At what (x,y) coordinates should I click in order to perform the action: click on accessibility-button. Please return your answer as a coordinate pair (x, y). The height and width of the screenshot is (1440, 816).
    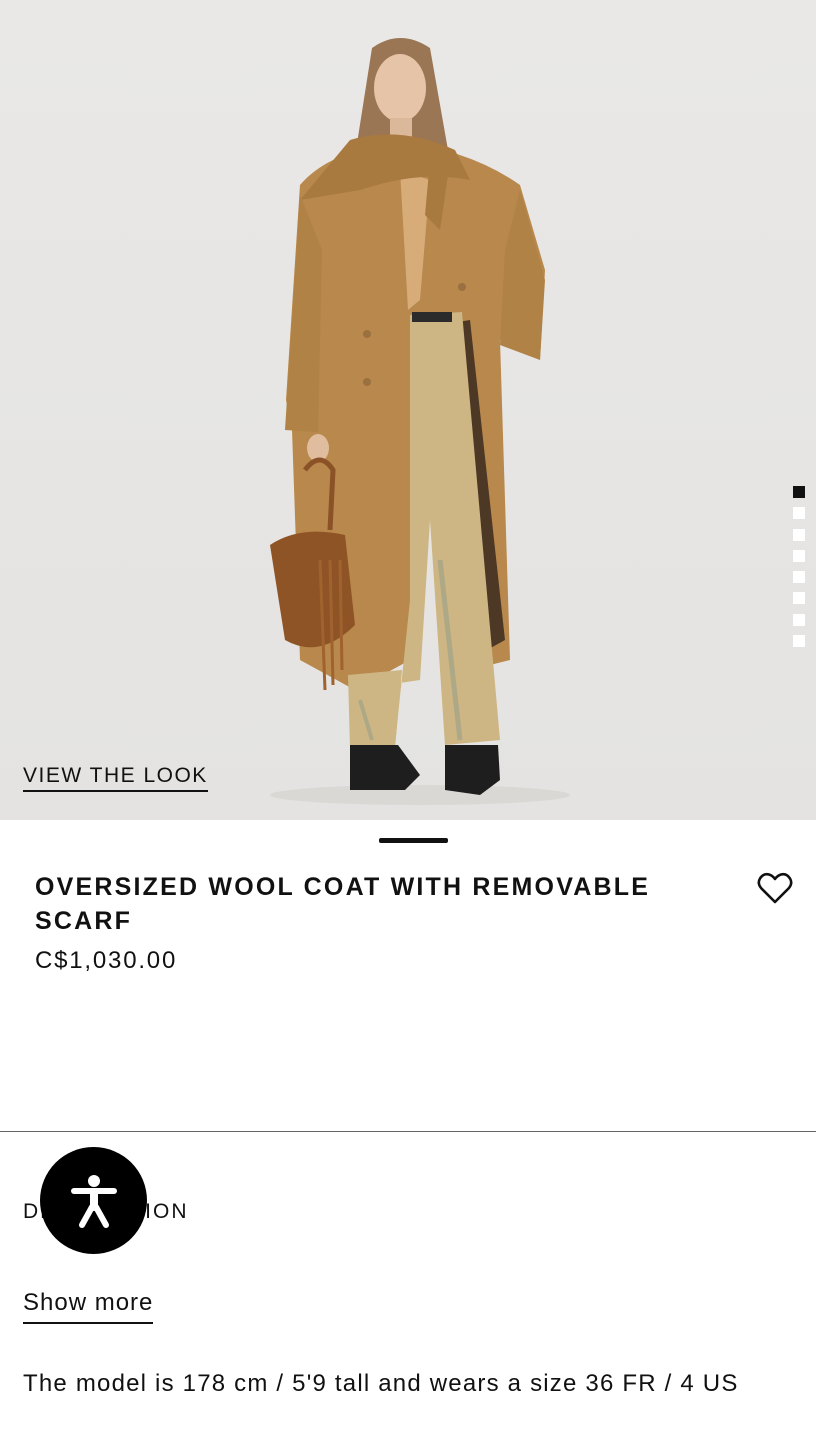
    Looking at the image, I should click on (93, 1200).